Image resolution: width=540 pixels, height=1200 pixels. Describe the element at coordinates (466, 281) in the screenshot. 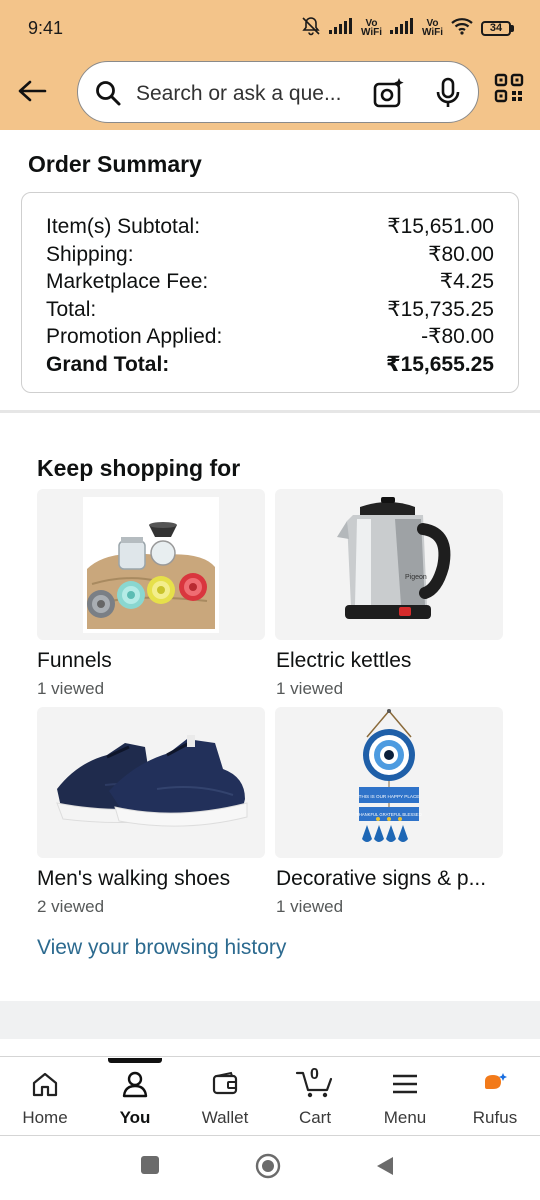

I see `summary-value: ₹4.25` at that location.